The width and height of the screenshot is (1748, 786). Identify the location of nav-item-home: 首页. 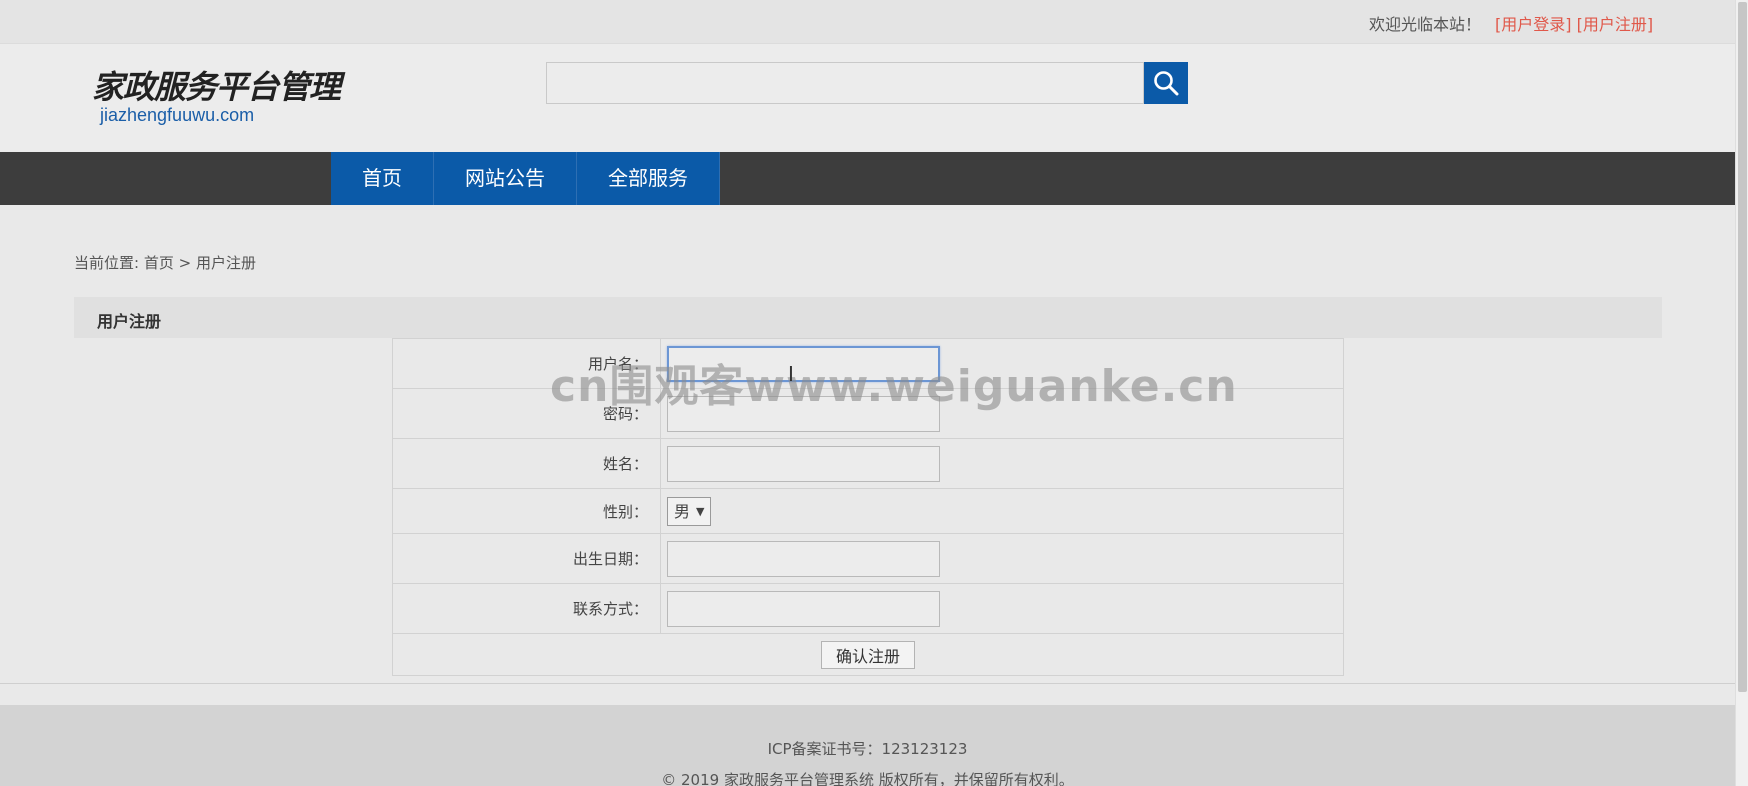
(382, 178).